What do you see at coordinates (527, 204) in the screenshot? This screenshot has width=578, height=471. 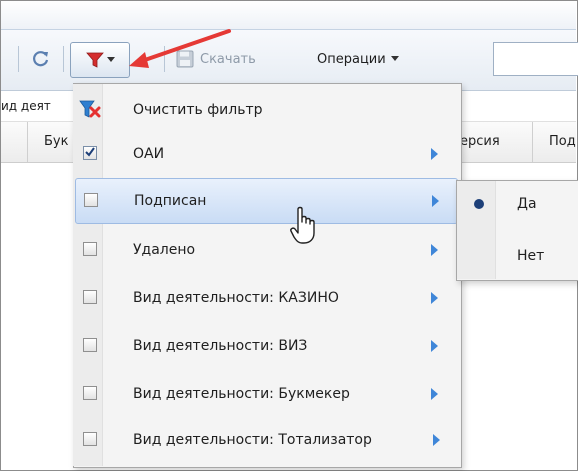 I see `submenu-item-label: Да` at bounding box center [527, 204].